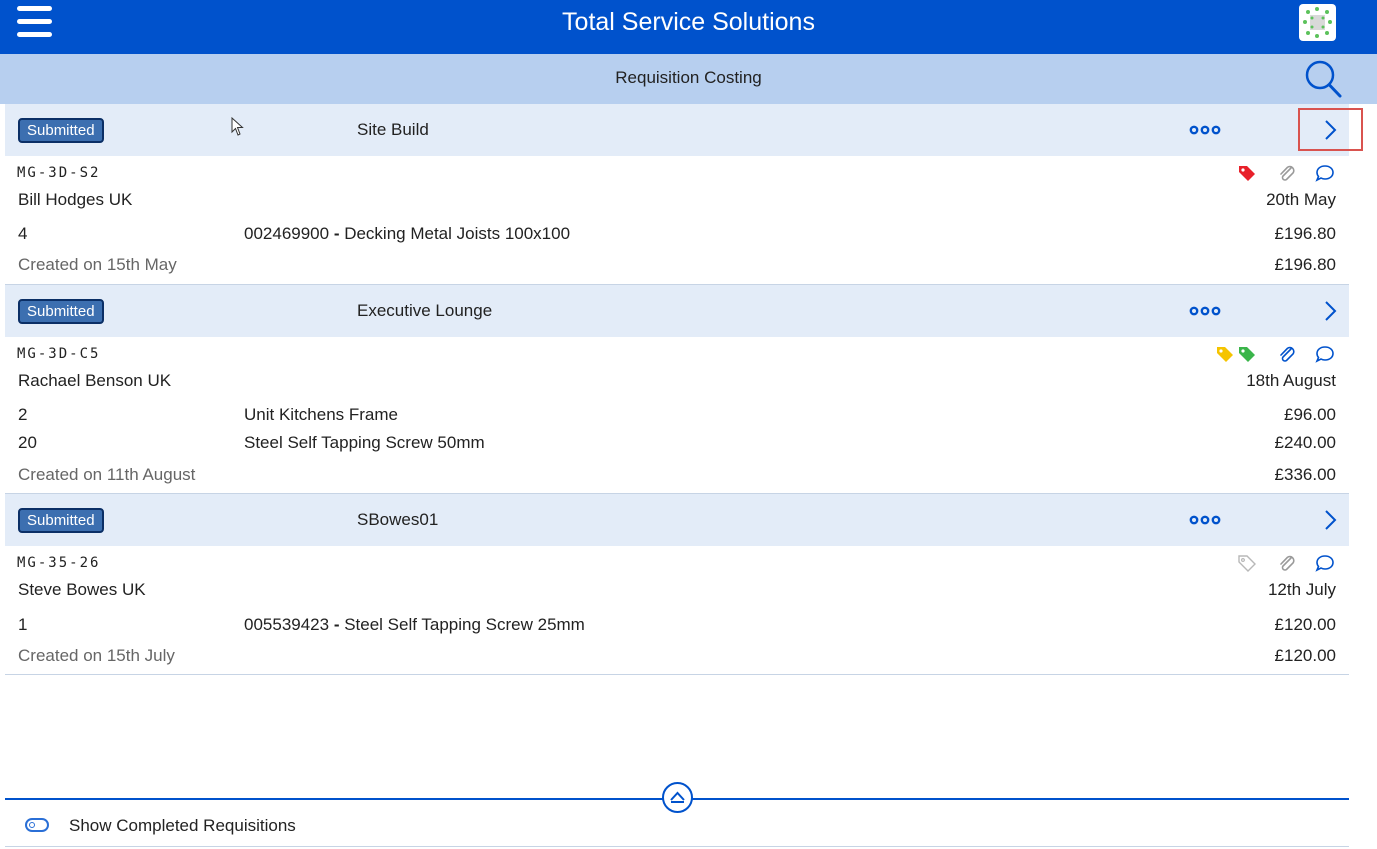 The image size is (1377, 849). What do you see at coordinates (37, 825) in the screenshot?
I see `show-completed-toggle` at bounding box center [37, 825].